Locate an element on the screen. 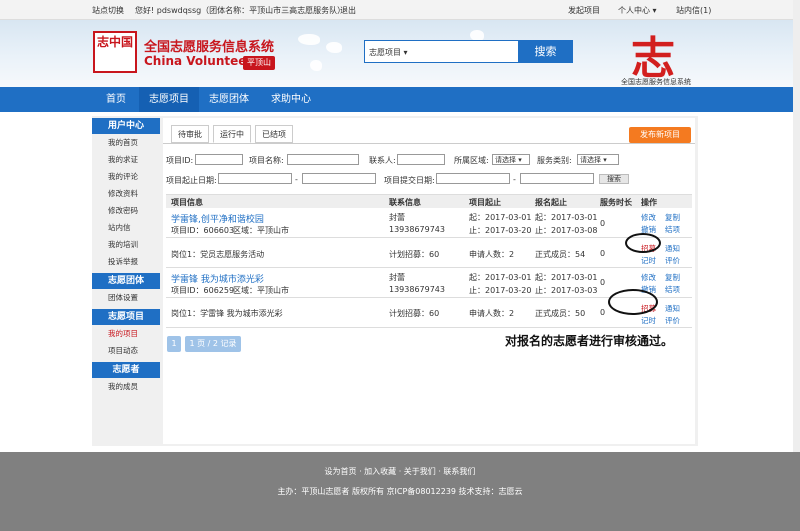  date-dash: - is located at coordinates (514, 179).